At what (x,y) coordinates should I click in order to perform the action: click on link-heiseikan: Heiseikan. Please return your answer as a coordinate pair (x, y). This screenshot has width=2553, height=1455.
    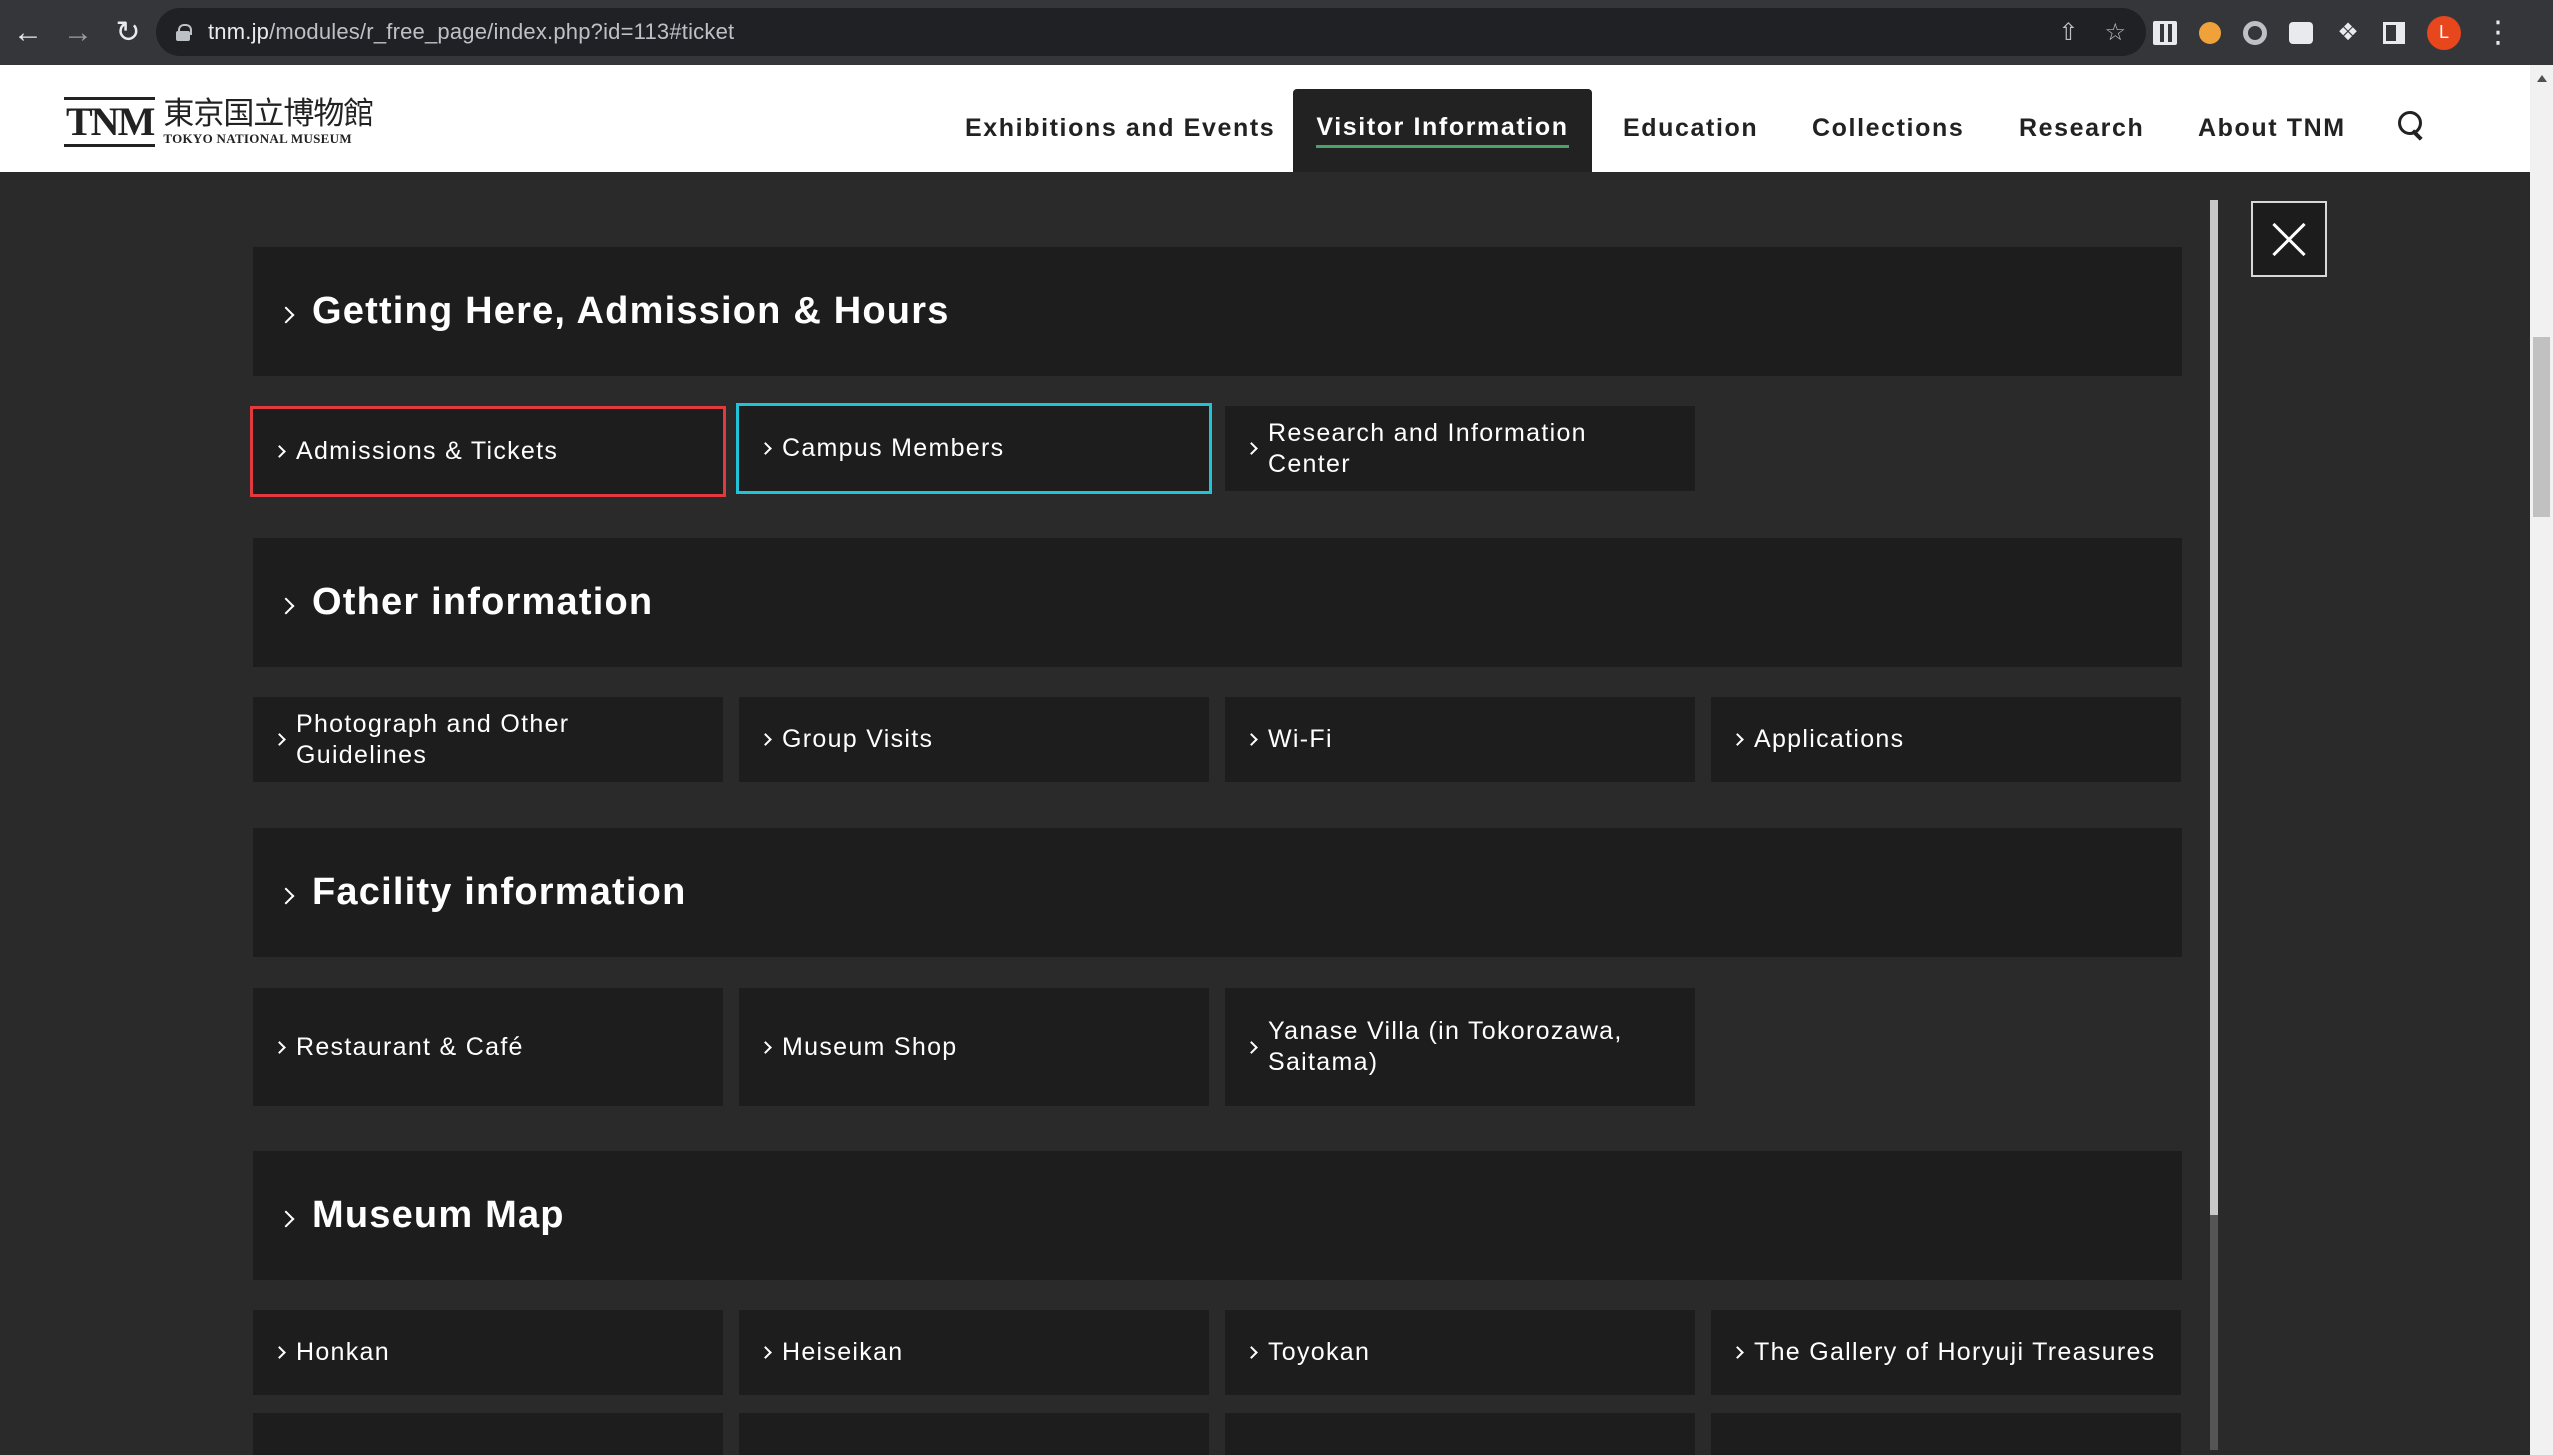
    Looking at the image, I should click on (974, 1352).